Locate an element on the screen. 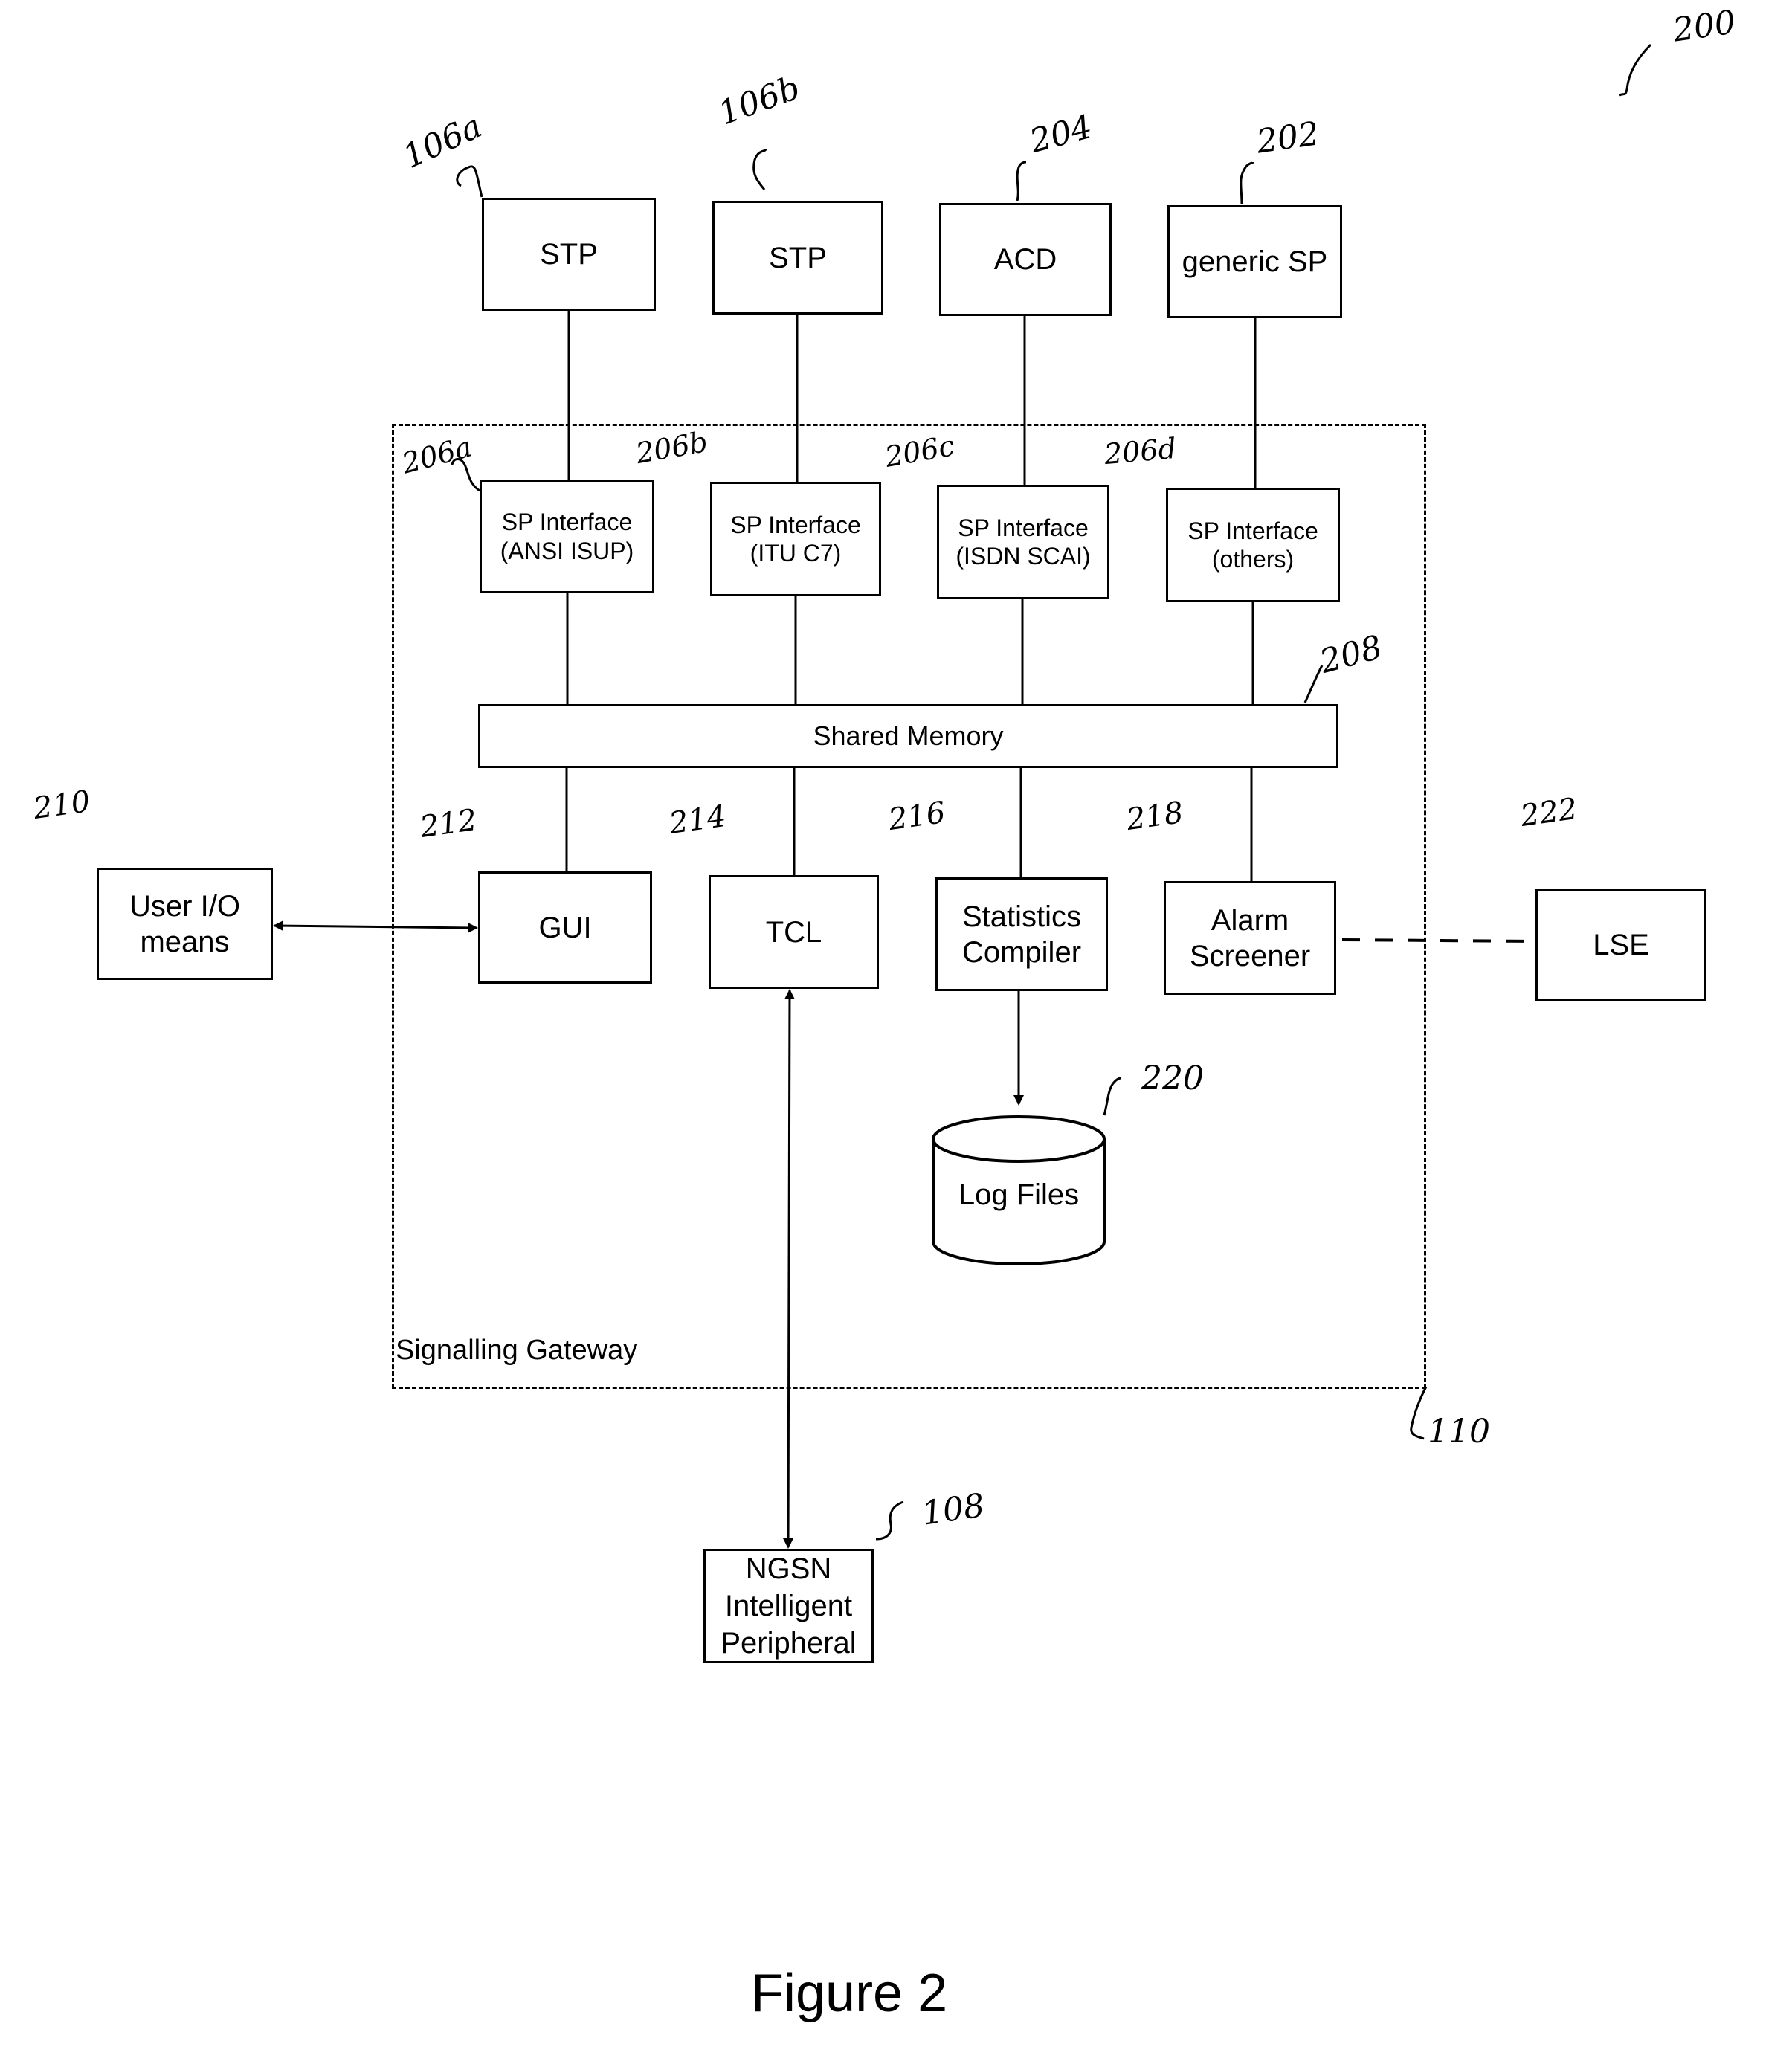  shared-memory-label: Shared Memory is located at coordinates (908, 736).